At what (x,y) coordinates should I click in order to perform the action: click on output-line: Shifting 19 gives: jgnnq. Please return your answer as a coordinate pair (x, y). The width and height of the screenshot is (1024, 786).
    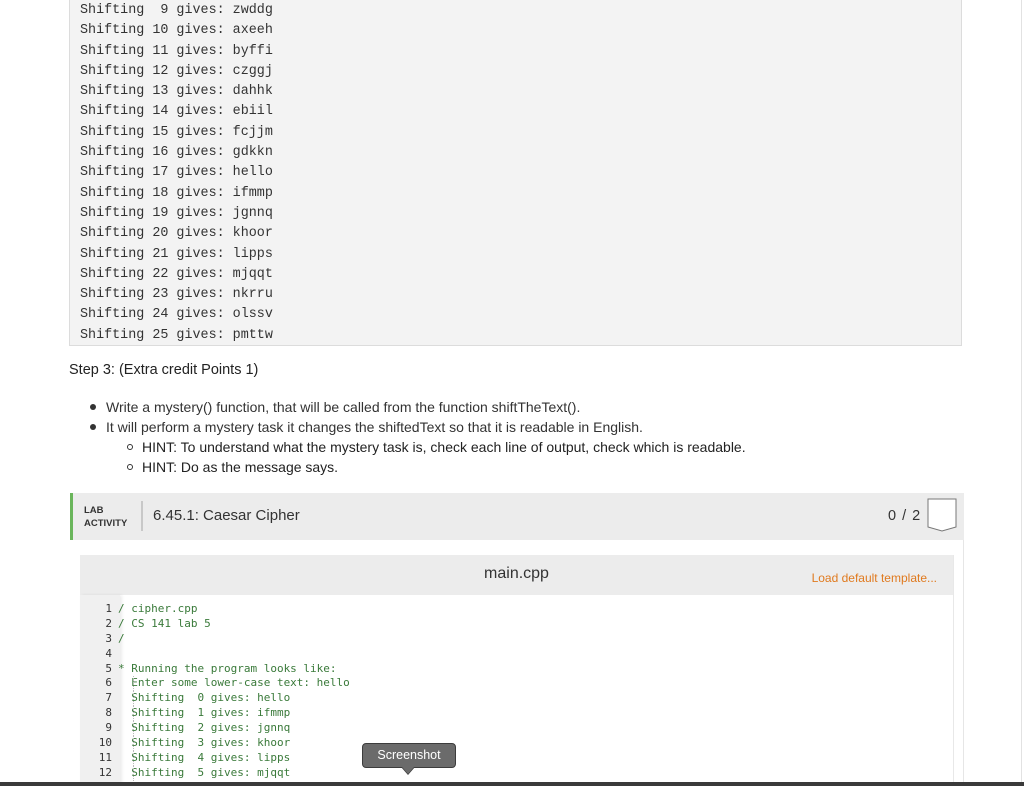
    Looking at the image, I should click on (176, 213).